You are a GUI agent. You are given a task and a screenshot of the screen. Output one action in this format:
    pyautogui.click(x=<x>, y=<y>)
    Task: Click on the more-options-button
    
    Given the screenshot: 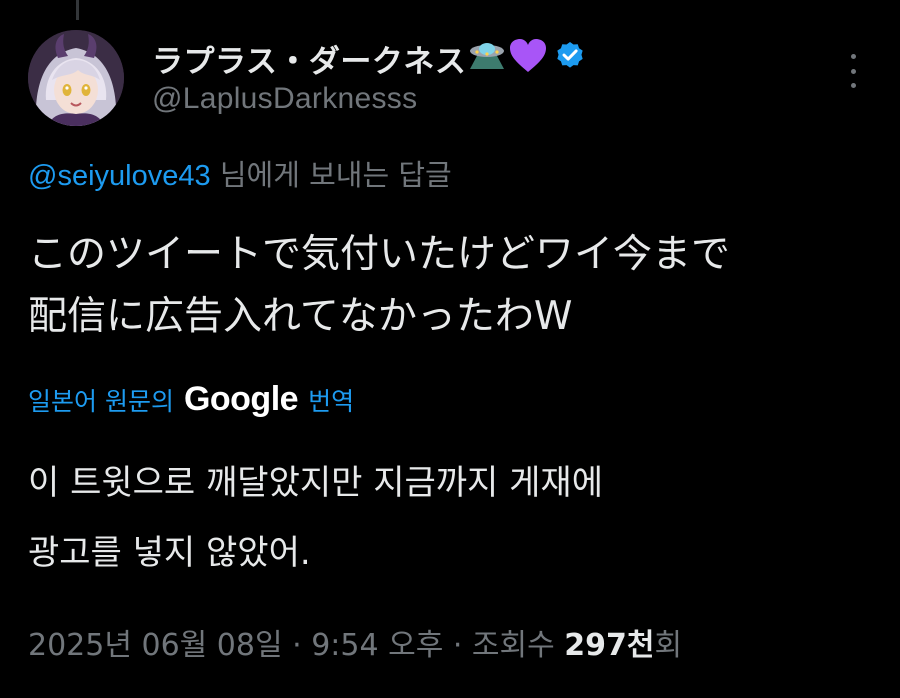 What is the action you would take?
    pyautogui.click(x=853, y=71)
    